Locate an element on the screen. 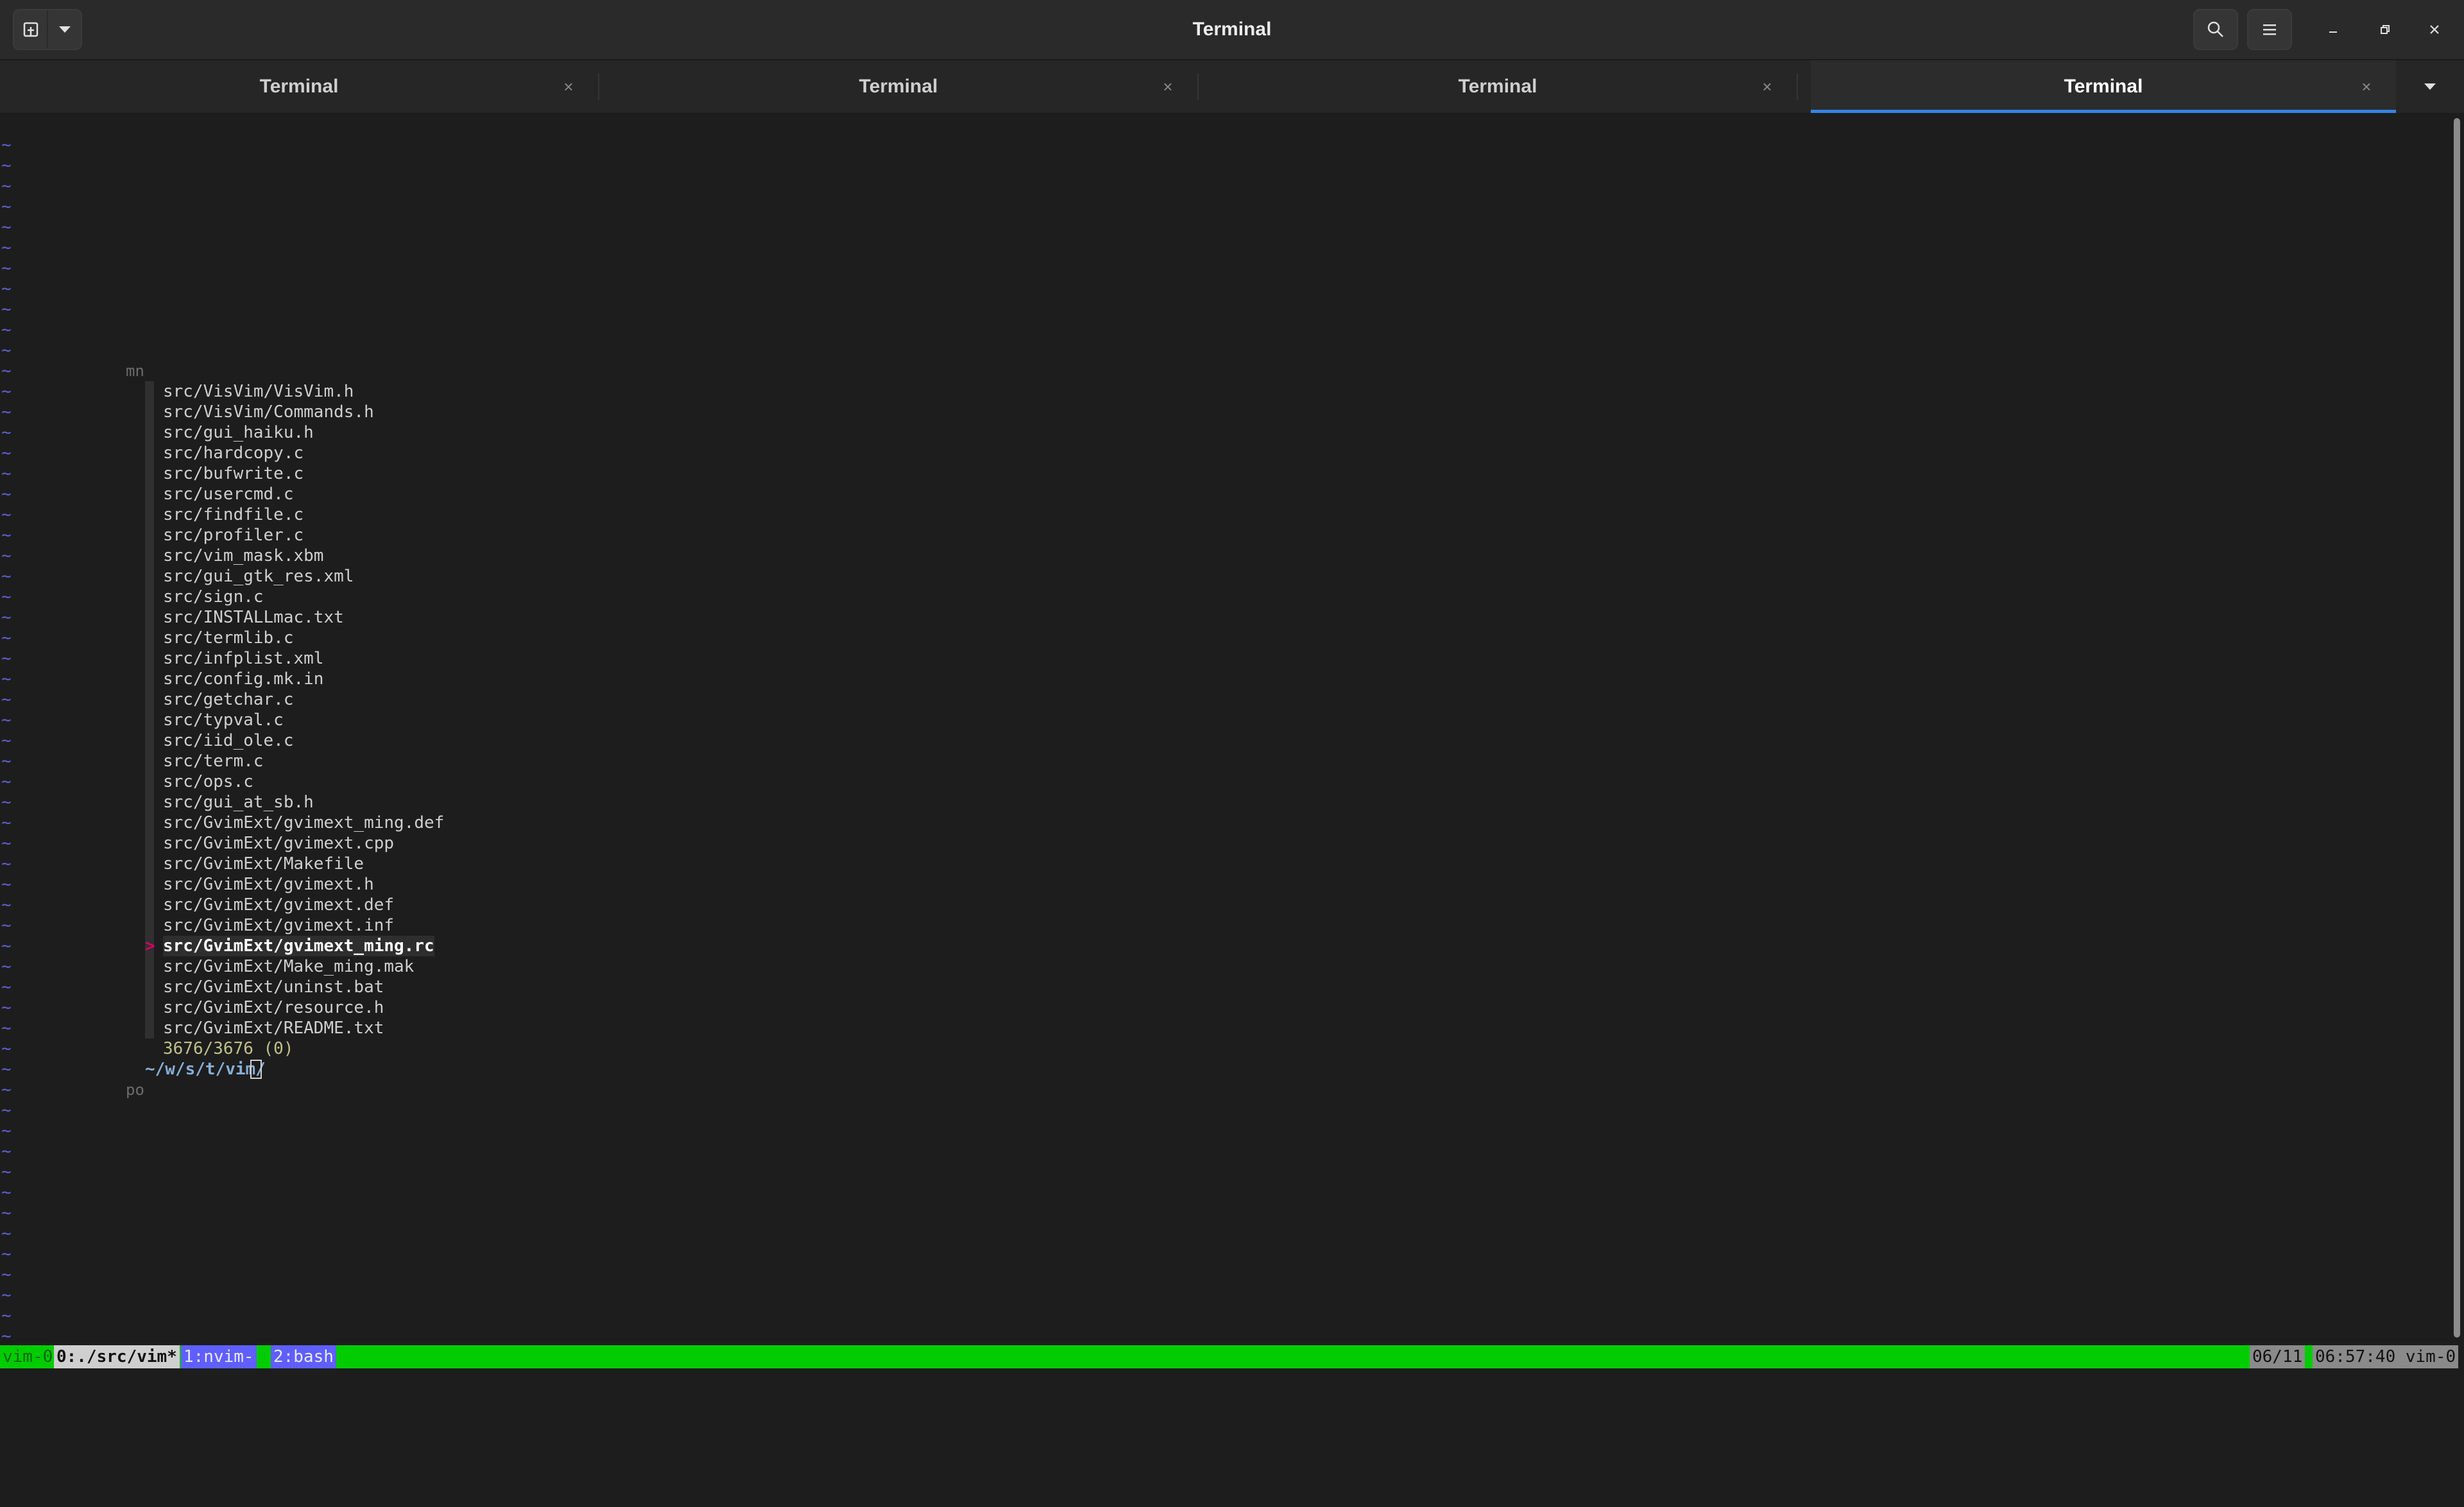 The height and width of the screenshot is (1507, 2464). main-menu-button is located at coordinates (2270, 29).